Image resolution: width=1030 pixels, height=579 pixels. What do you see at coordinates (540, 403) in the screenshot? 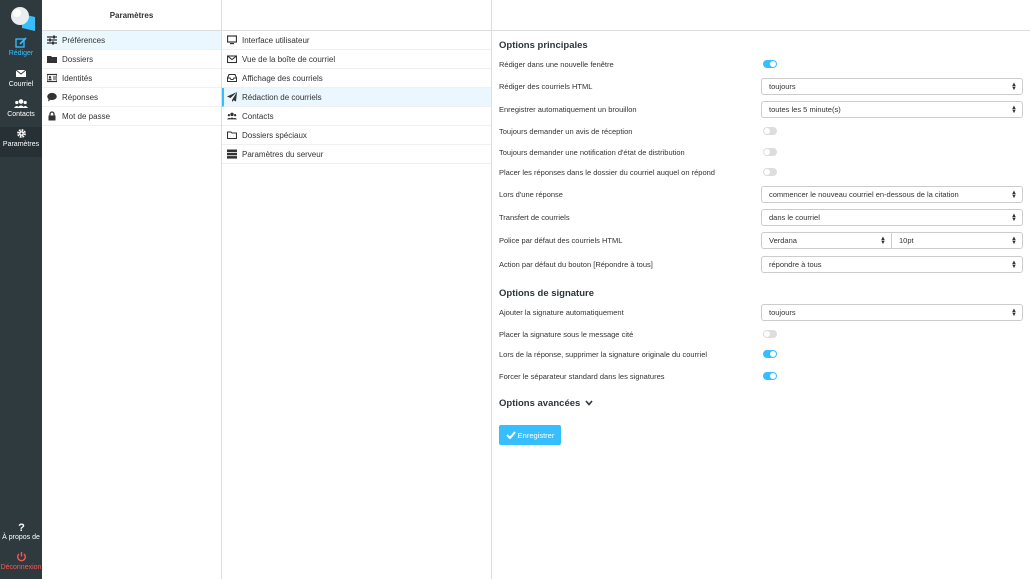
I see `advanced-options-label: Options avancées` at bounding box center [540, 403].